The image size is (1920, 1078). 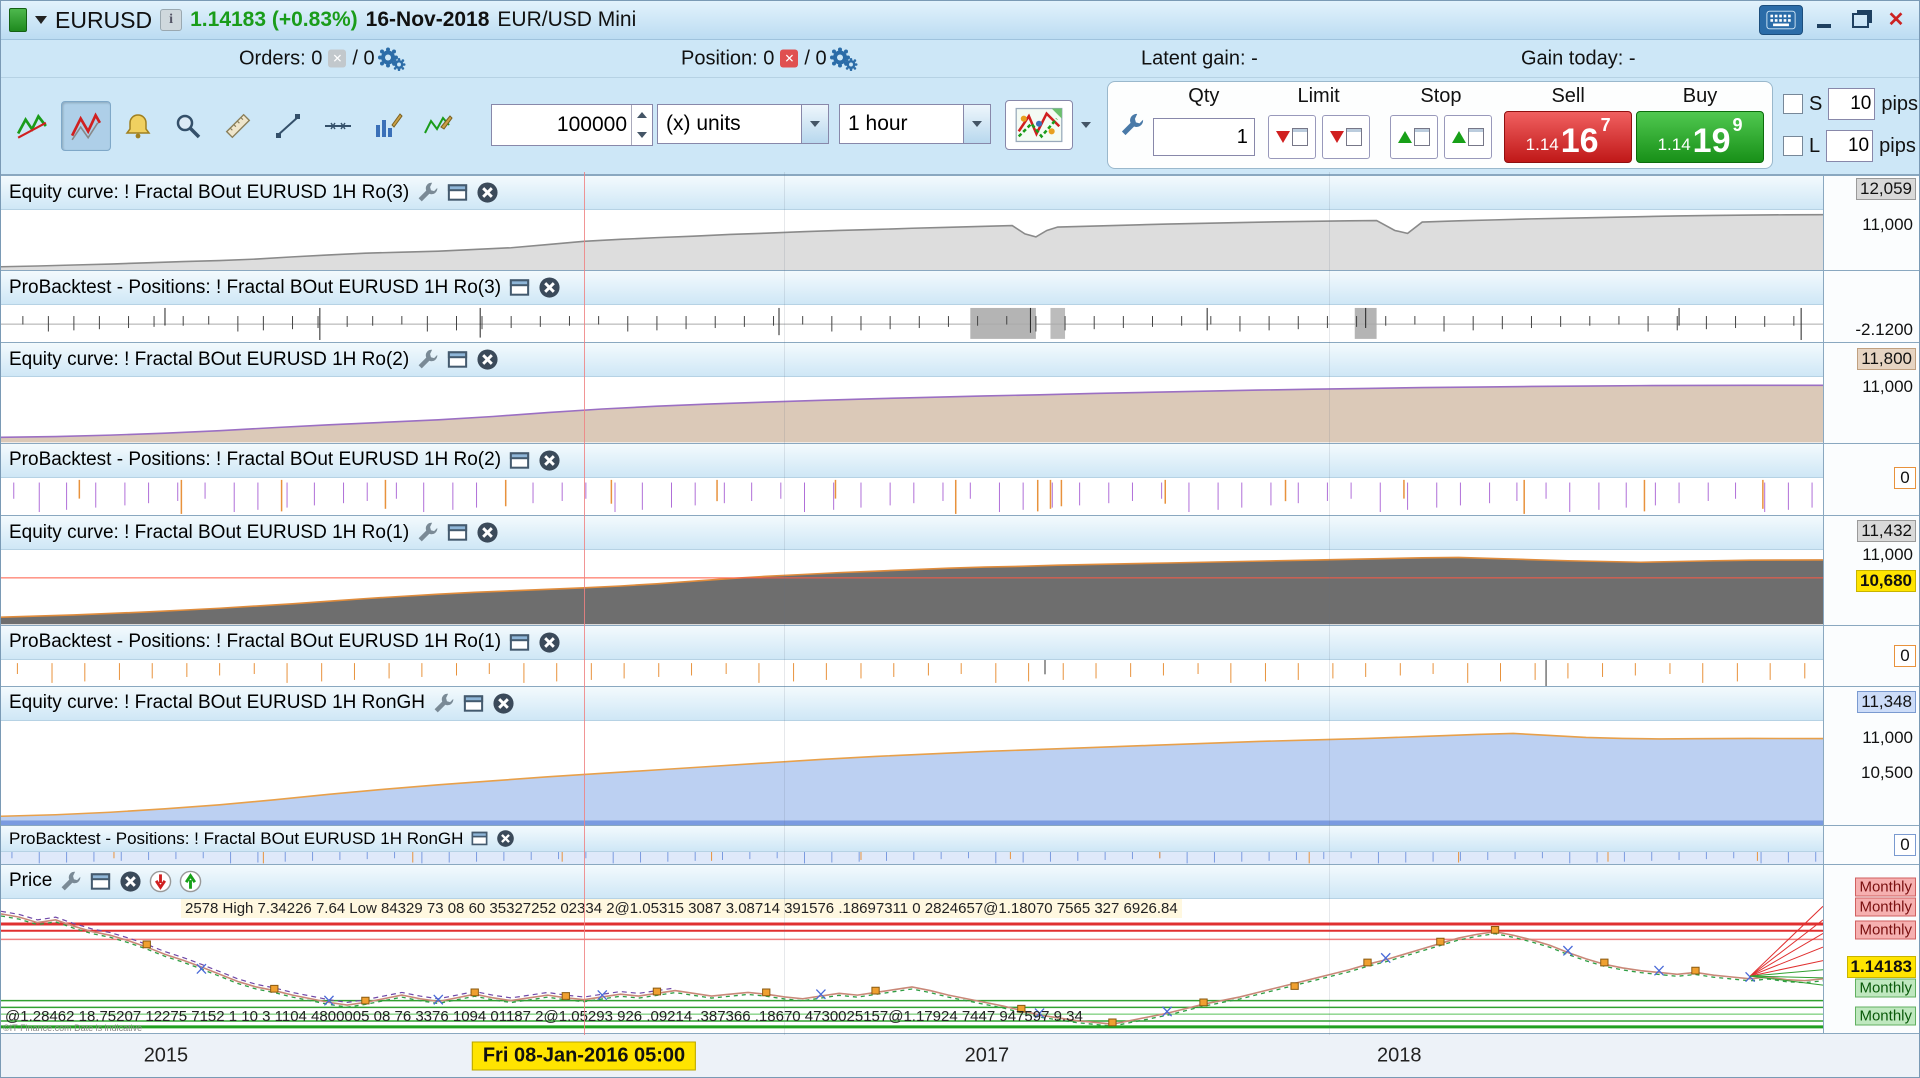 I want to click on price-axis: -2.1200, so click(x=1871, y=307).